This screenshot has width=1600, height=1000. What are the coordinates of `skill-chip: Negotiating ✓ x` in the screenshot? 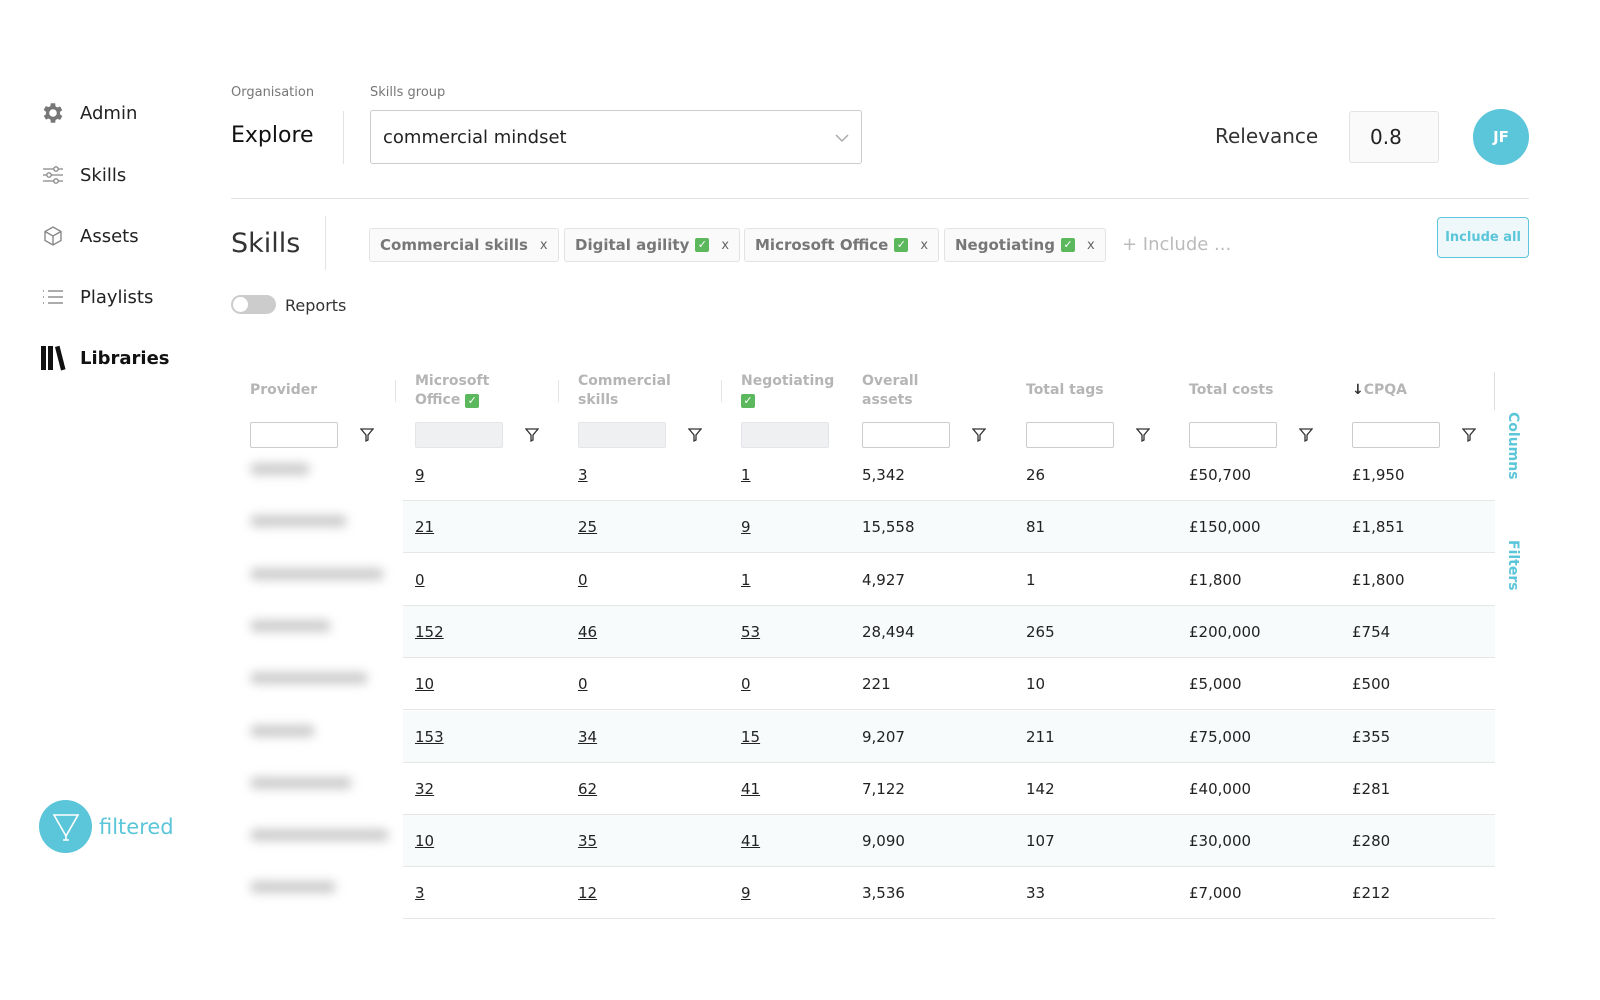 It's located at (1025, 245).